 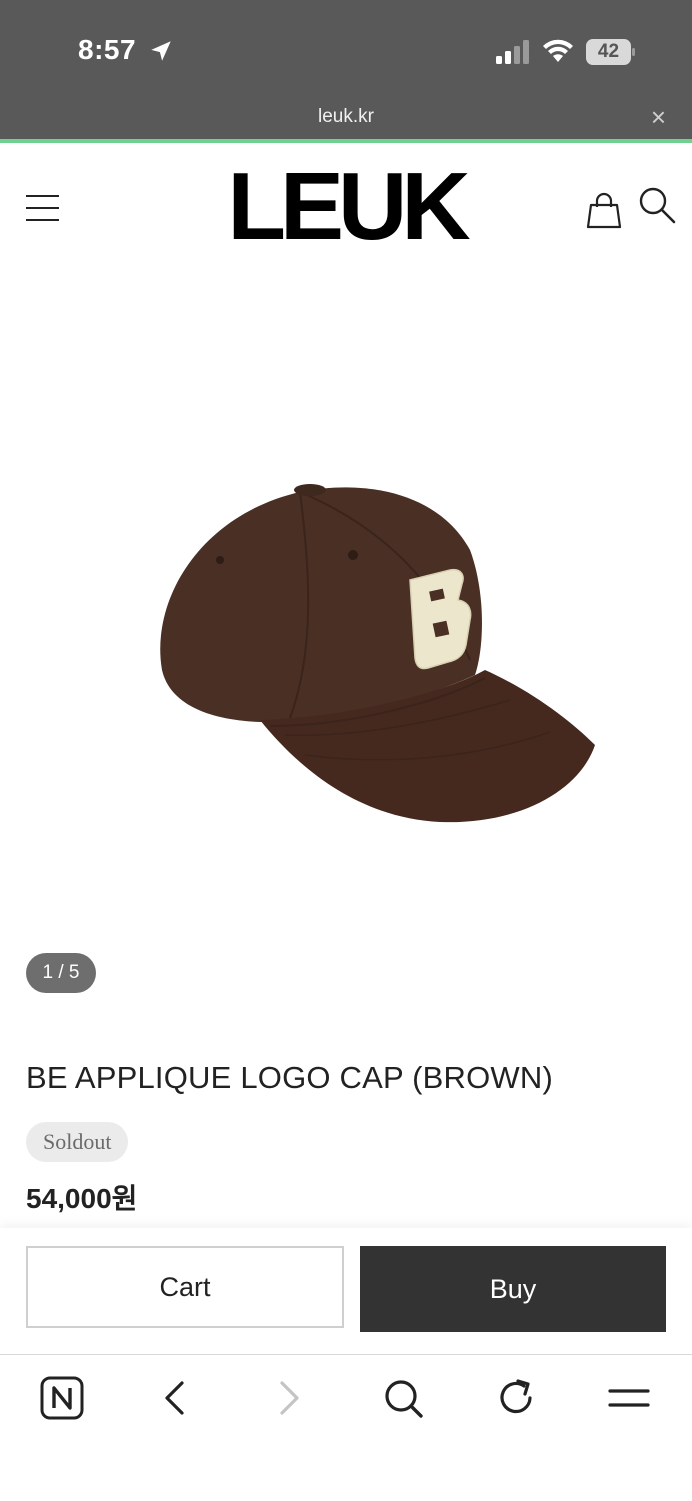 I want to click on cap-illustration, so click(x=377, y=653).